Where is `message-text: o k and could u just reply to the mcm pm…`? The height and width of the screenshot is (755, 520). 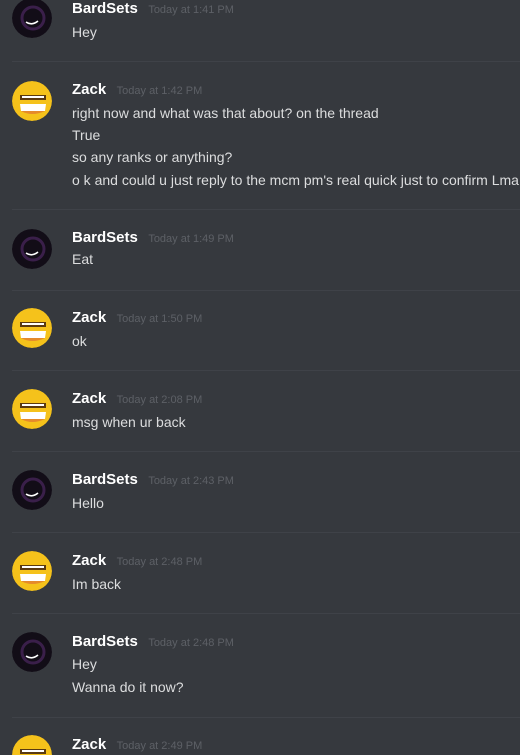 message-text: o k and could u just reply to the mcm pm… is located at coordinates (295, 180).